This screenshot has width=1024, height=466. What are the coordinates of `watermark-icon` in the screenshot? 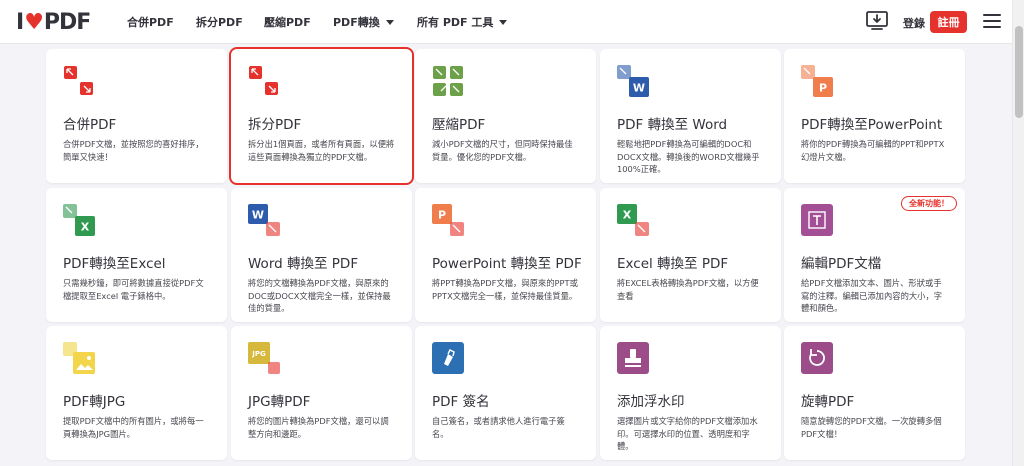 It's located at (633, 358).